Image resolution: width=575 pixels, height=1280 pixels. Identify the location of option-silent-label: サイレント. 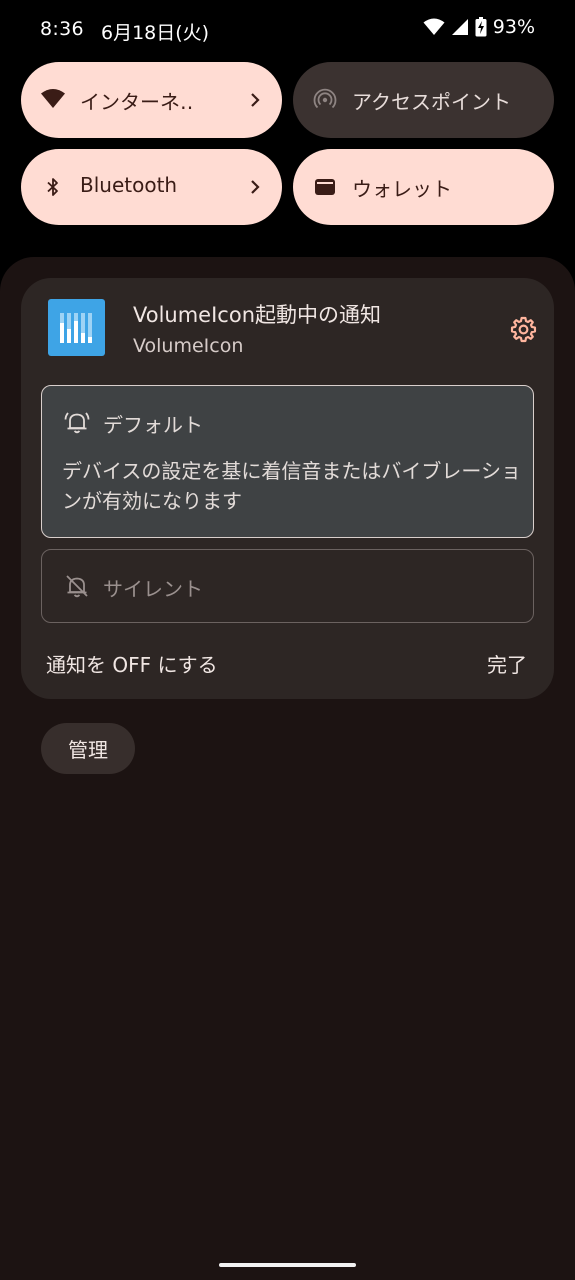
(153, 589).